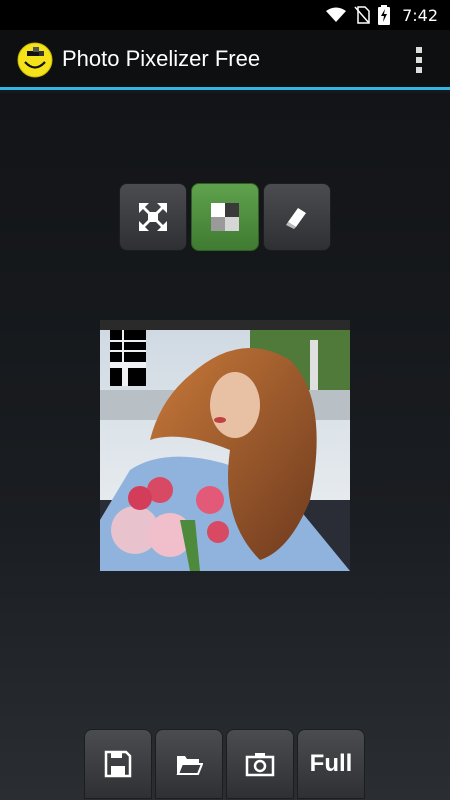 The height and width of the screenshot is (800, 450). Describe the element at coordinates (224, 764) in the screenshot. I see `bottom-toolbar: Full` at that location.